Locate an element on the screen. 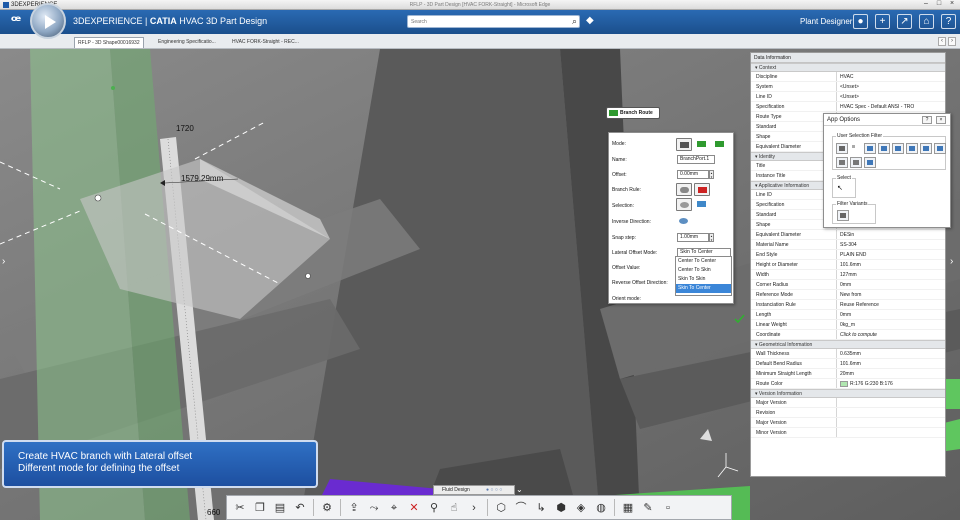 This screenshot has height=520, width=960. user-avatar-icon: ● is located at coordinates (860, 21).